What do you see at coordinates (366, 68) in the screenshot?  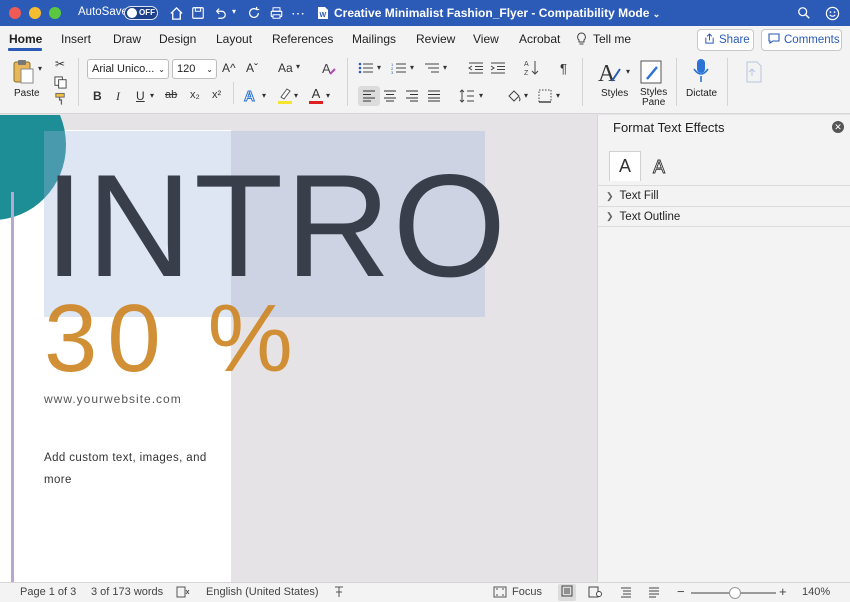 I see `bullets-icon` at bounding box center [366, 68].